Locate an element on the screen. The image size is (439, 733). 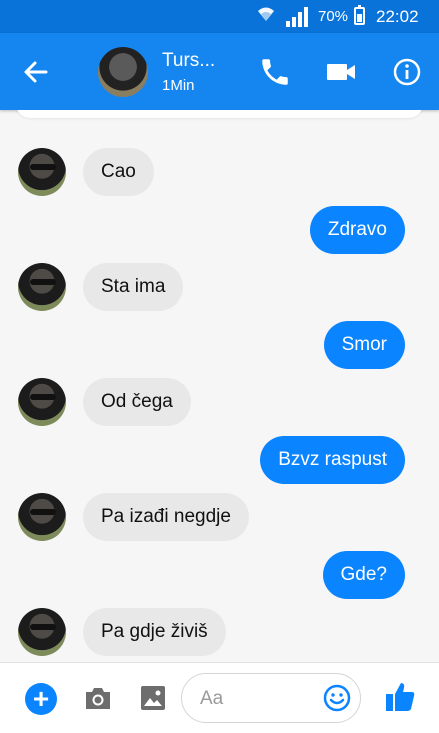
outgoing-message: Gde? is located at coordinates (363, 575).